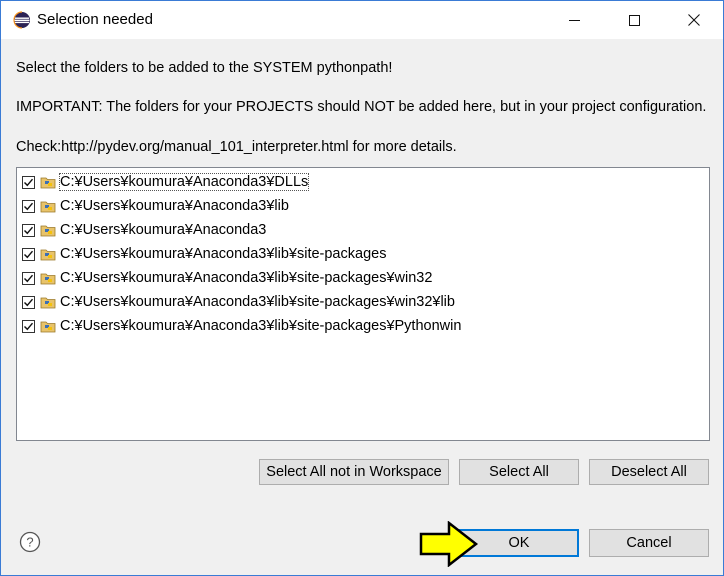  What do you see at coordinates (95, 19) in the screenshot?
I see `window-title: Selection needed` at bounding box center [95, 19].